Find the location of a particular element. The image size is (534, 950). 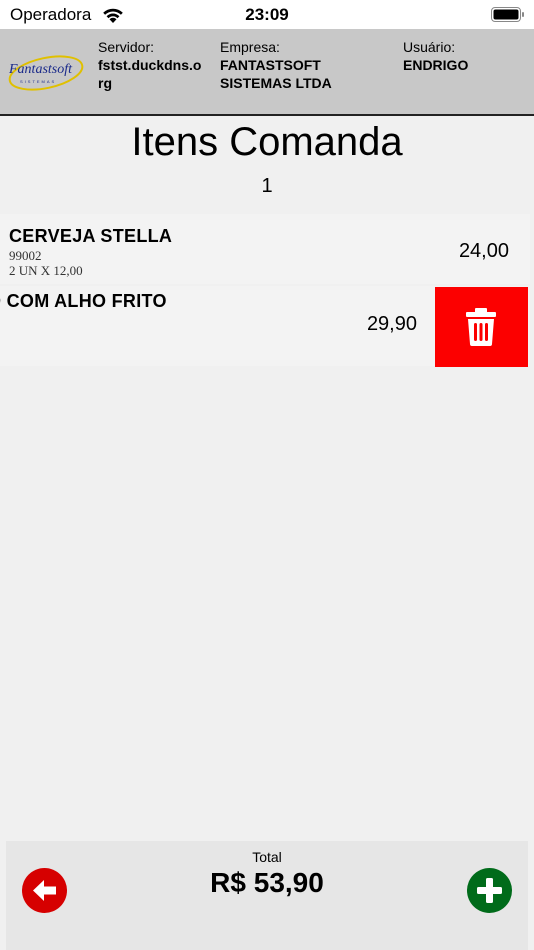

item-name: D COM ALHO FRITO is located at coordinates (83, 301).